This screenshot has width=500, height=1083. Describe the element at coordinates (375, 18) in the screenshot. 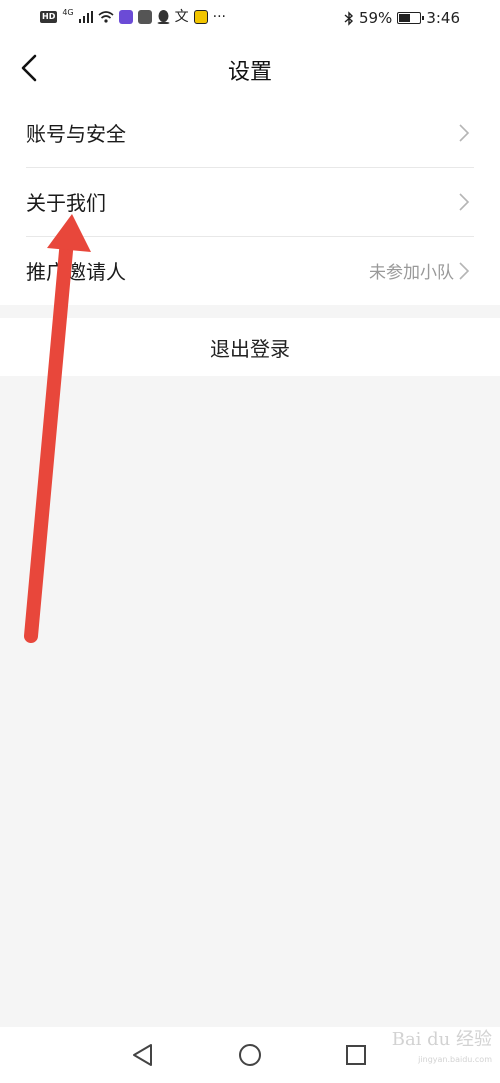

I see `battery-percent: 59%` at that location.